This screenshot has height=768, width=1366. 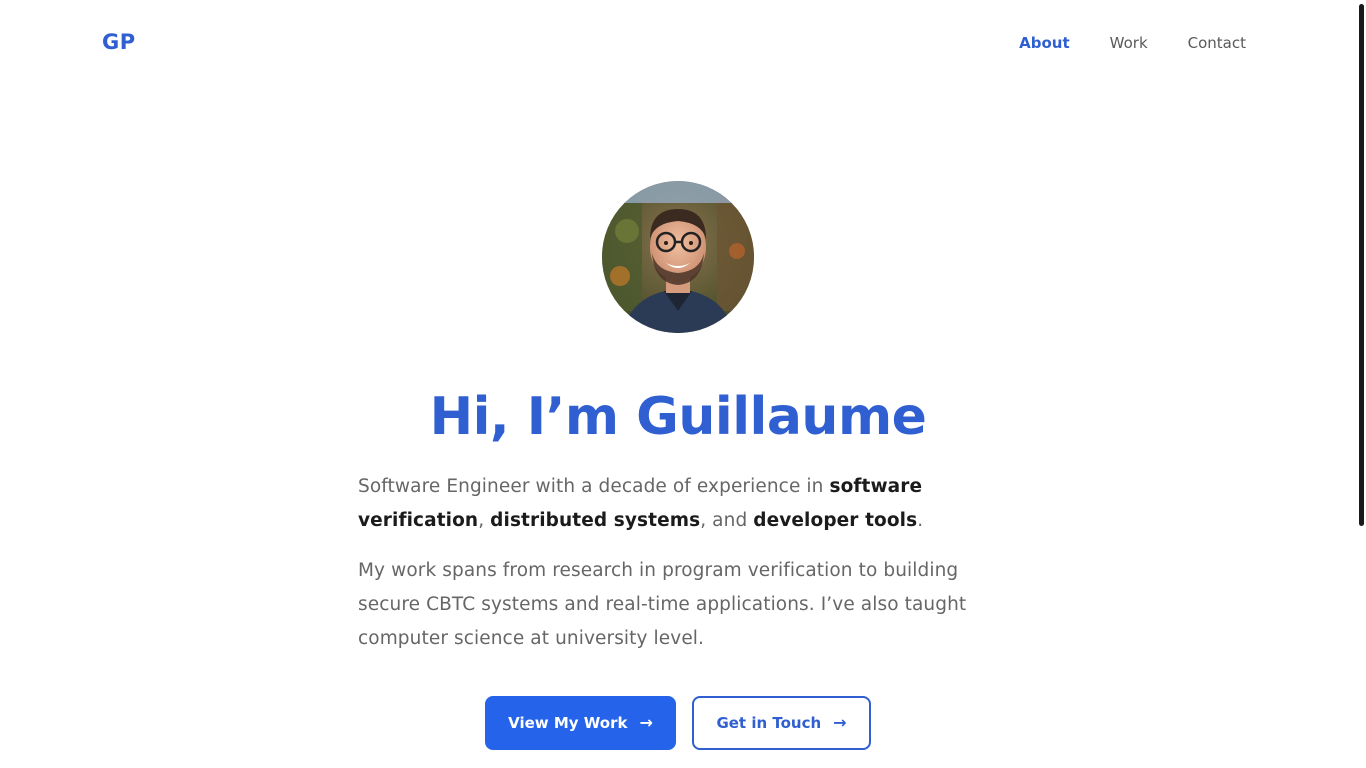 I want to click on profile-photo-icon, so click(x=678, y=257).